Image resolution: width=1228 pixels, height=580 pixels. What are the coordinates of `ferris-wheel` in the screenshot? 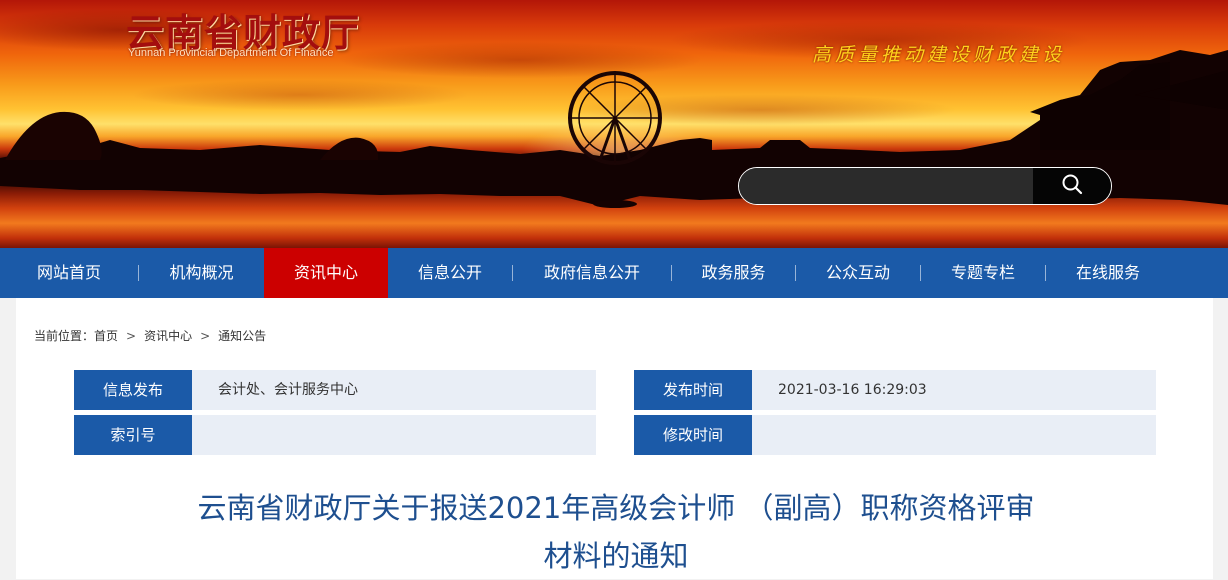 It's located at (615, 118).